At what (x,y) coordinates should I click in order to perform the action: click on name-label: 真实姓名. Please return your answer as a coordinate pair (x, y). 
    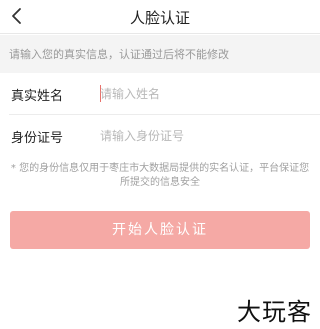
    Looking at the image, I should click on (37, 96).